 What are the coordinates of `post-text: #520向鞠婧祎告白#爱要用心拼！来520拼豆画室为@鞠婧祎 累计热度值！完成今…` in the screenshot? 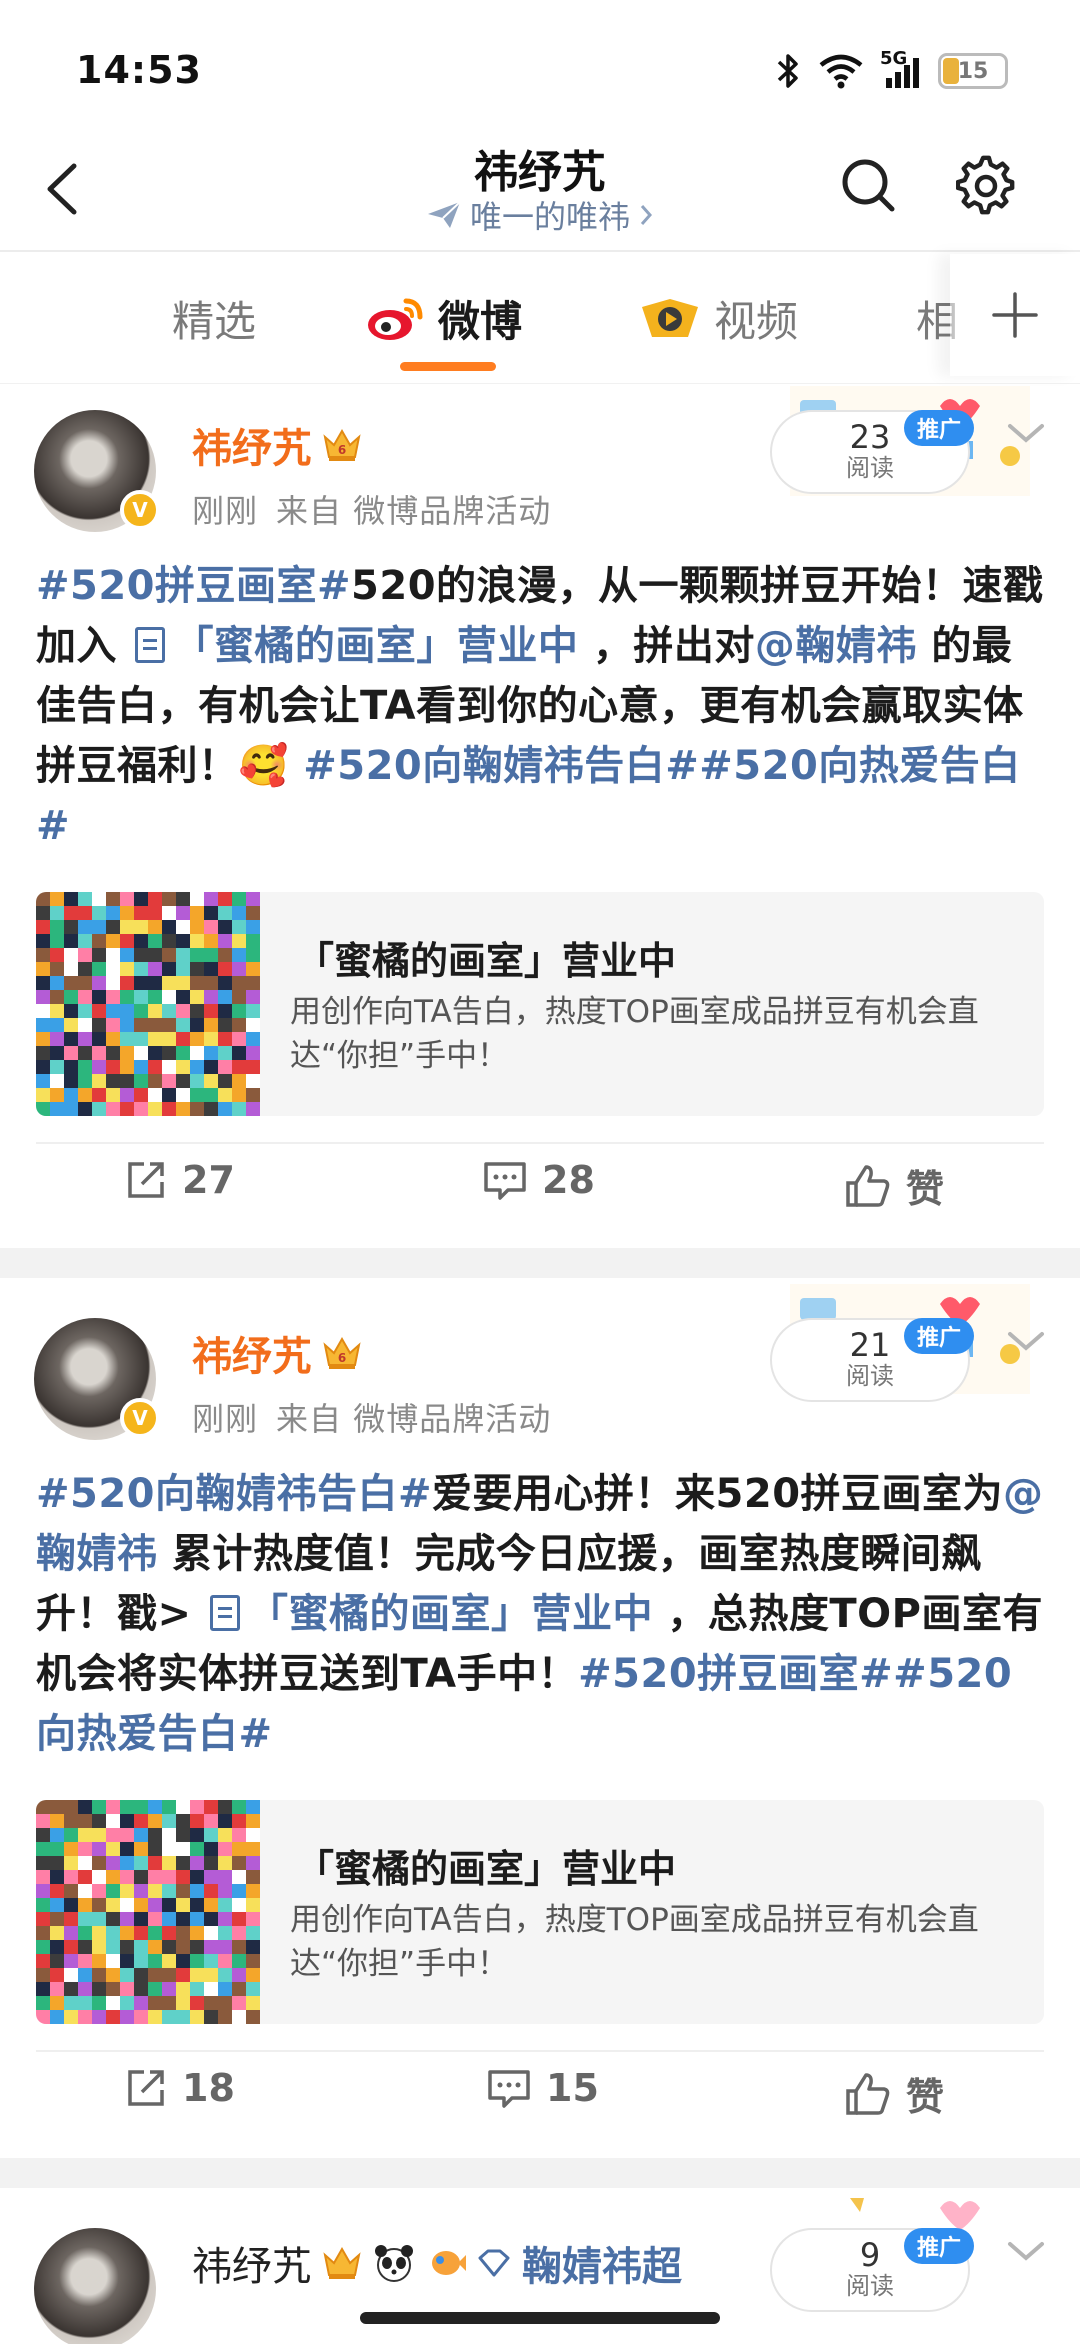 It's located at (541, 1614).